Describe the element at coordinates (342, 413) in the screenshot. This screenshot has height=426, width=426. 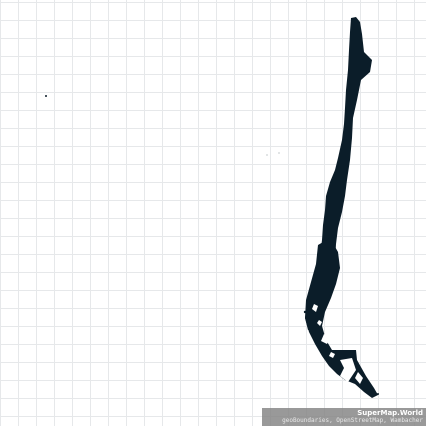
I see `attribution-brand: SuperMap.World` at that location.